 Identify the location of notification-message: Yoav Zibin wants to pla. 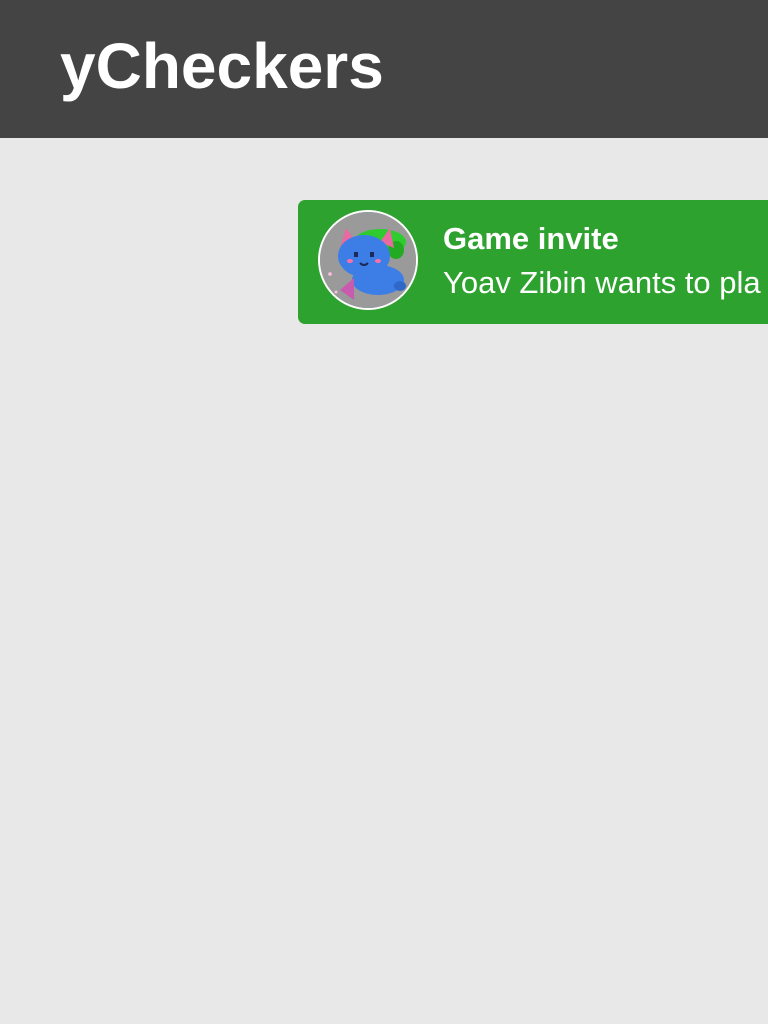
(602, 282).